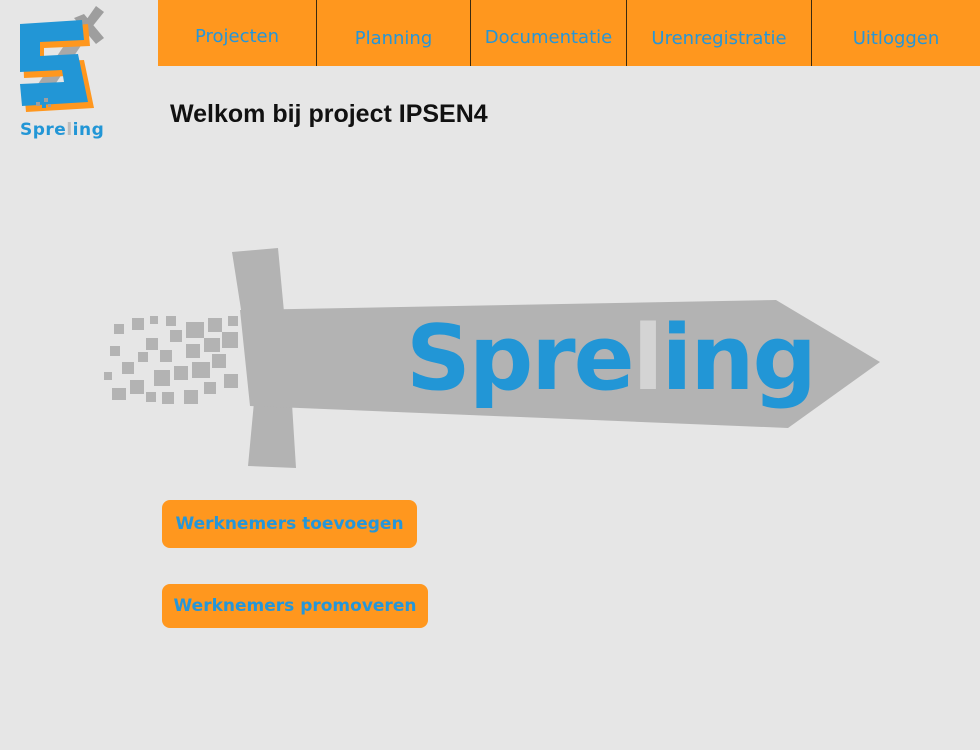  Describe the element at coordinates (88, 130) in the screenshot. I see `logo-text-post: ing` at that location.